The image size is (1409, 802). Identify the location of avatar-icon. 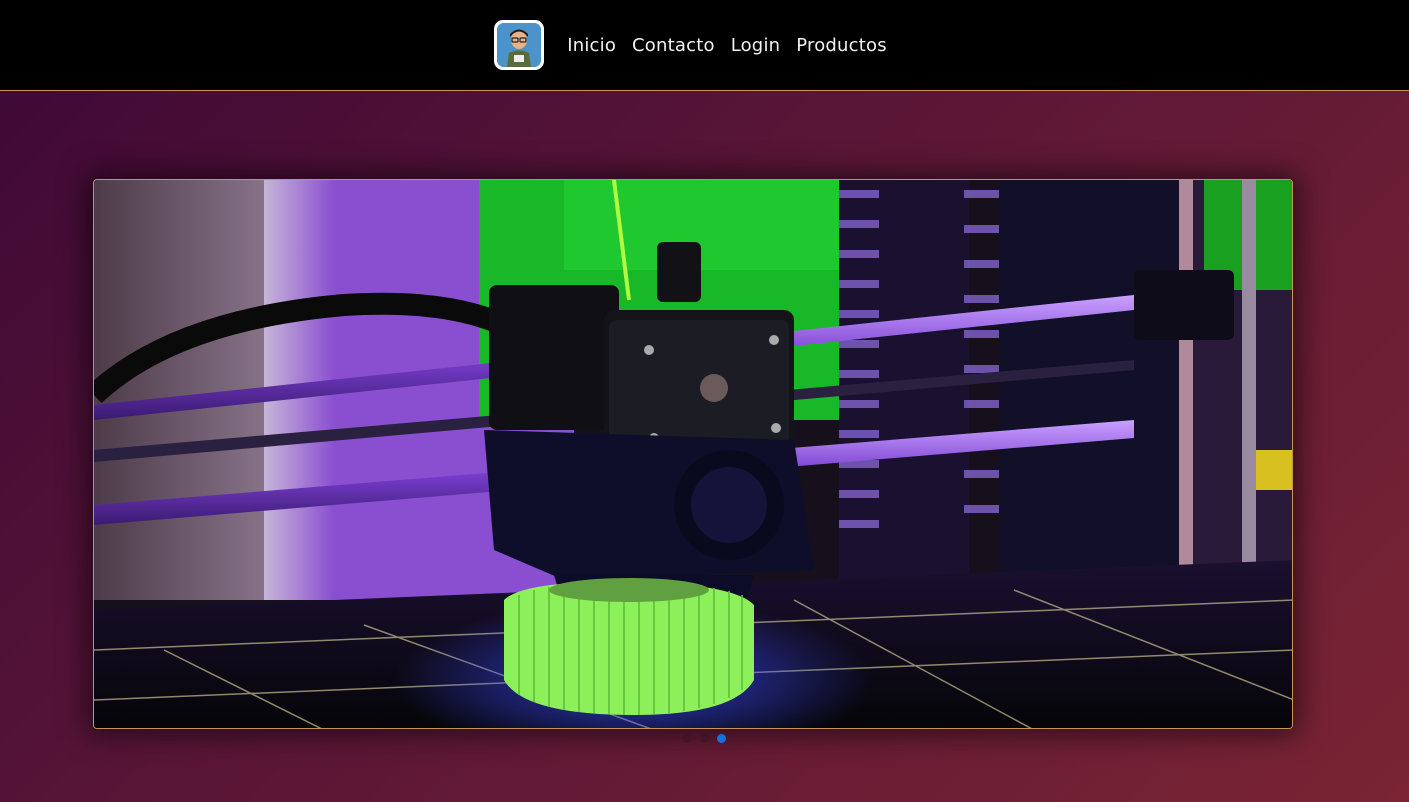
(519, 45).